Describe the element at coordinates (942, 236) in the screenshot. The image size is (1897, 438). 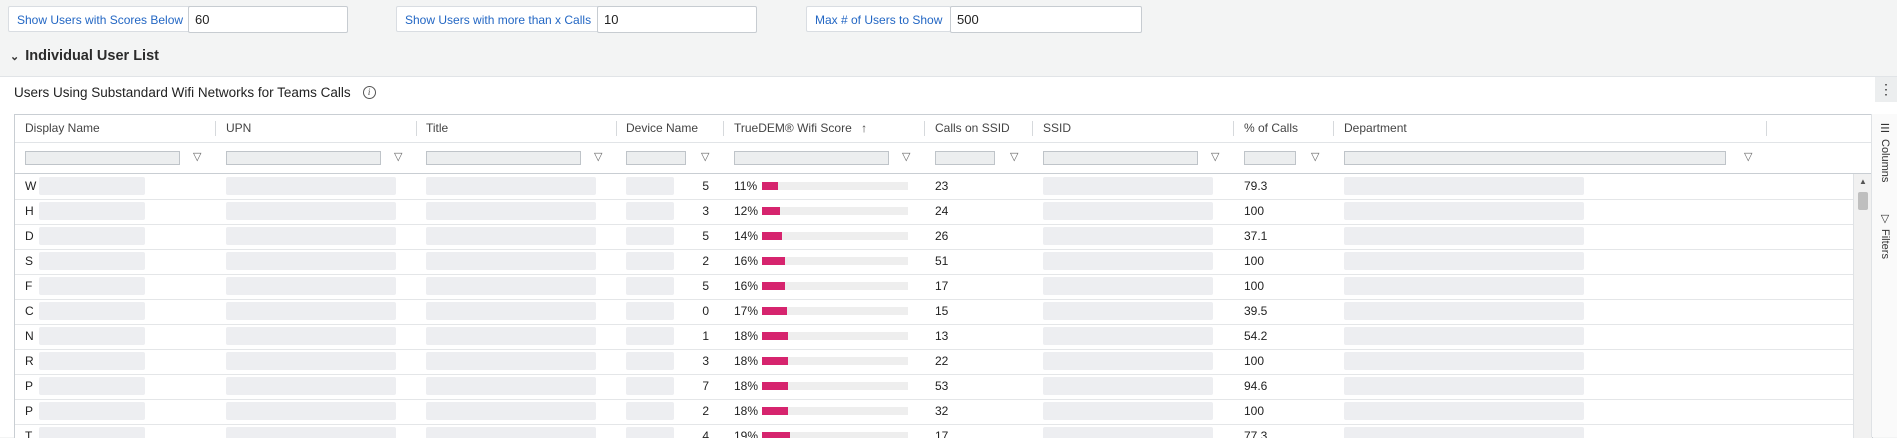
I see `cell-calls-on-ssid: 26` at that location.